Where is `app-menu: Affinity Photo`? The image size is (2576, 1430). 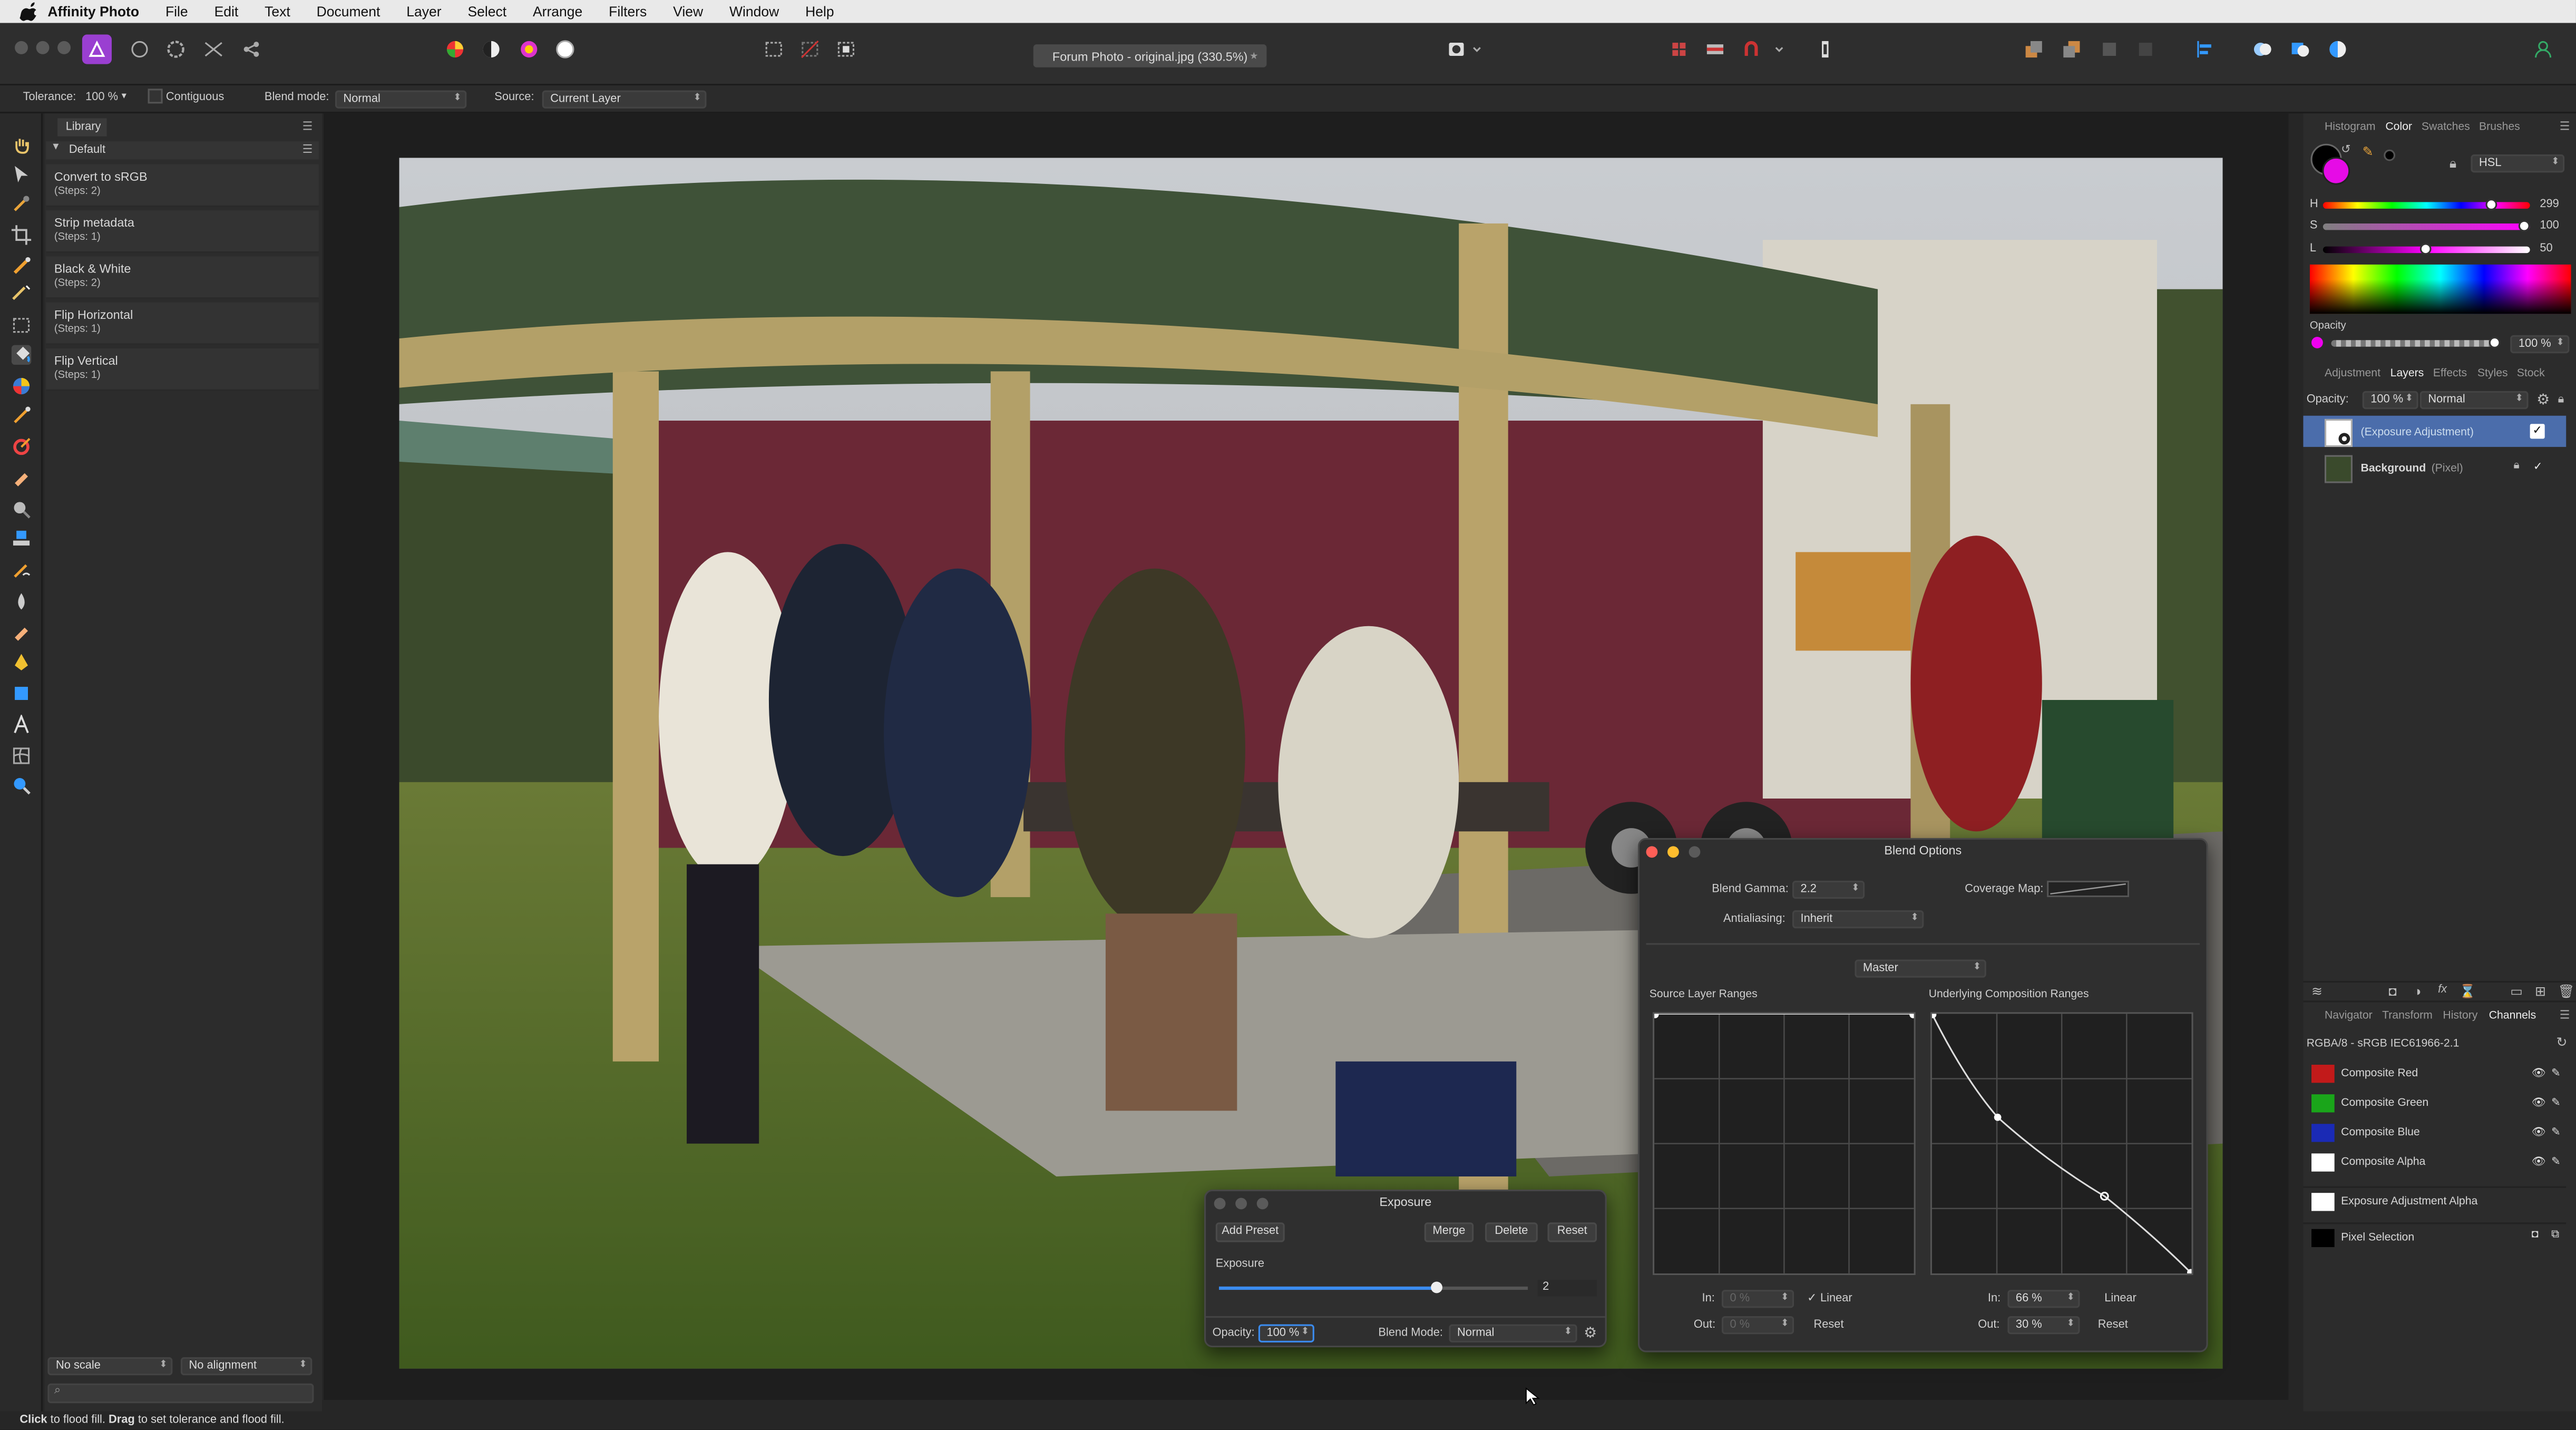 app-menu: Affinity Photo is located at coordinates (99, 11).